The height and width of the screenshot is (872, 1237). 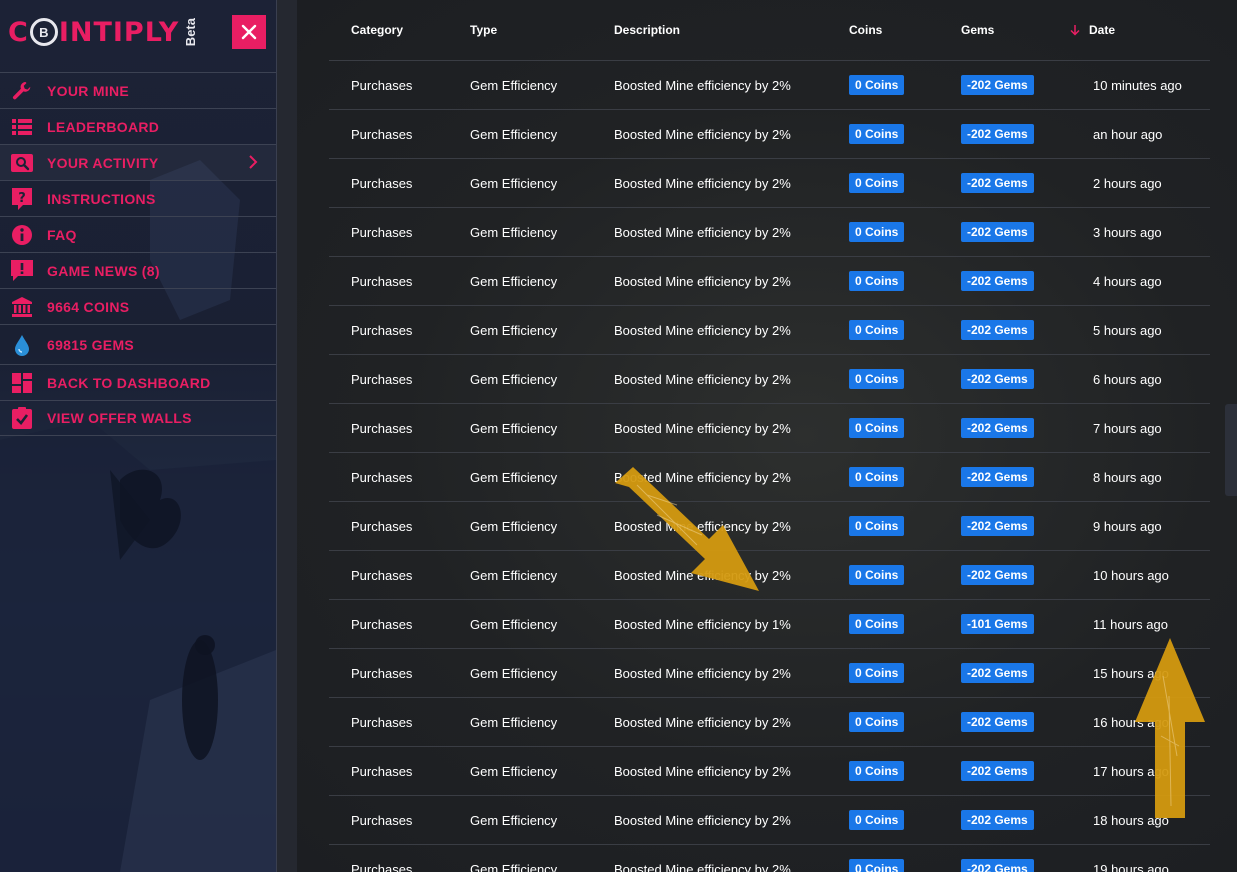 What do you see at coordinates (287, 436) in the screenshot?
I see `panel-edge` at bounding box center [287, 436].